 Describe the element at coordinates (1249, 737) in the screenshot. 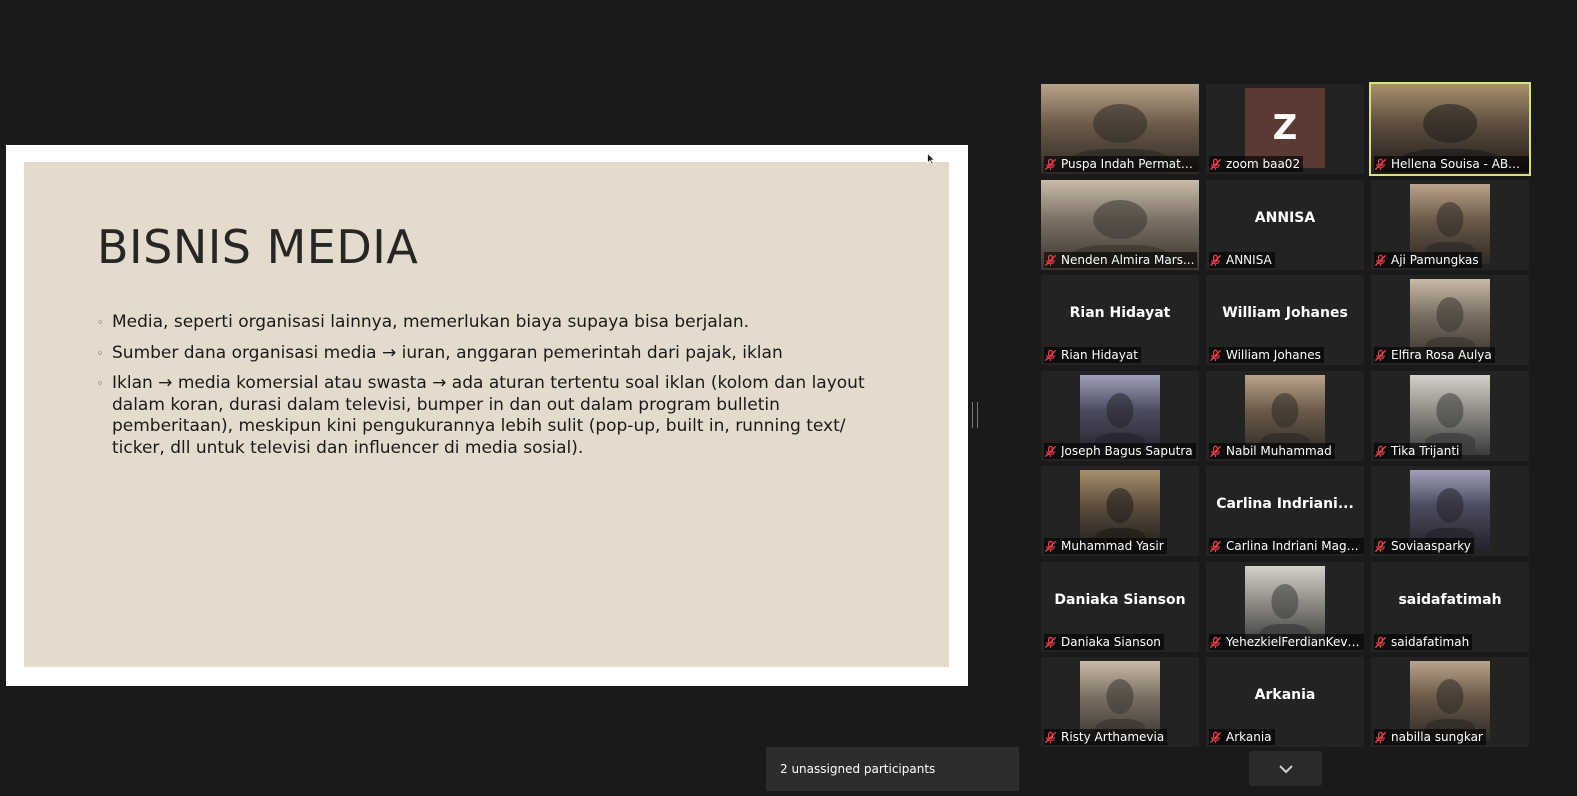

I see `participant-name: Arkania` at that location.